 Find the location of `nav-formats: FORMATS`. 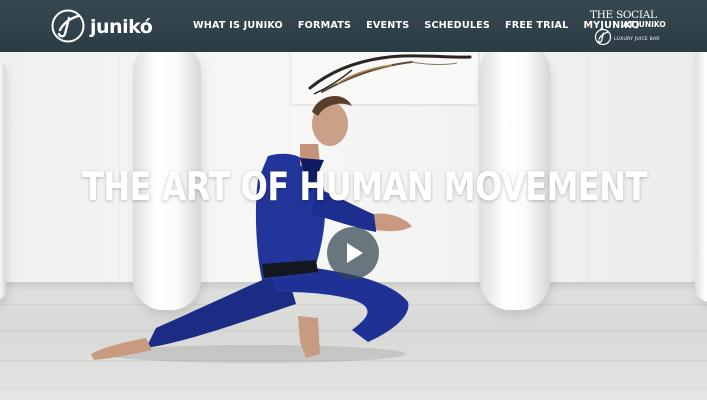

nav-formats: FORMATS is located at coordinates (324, 25).